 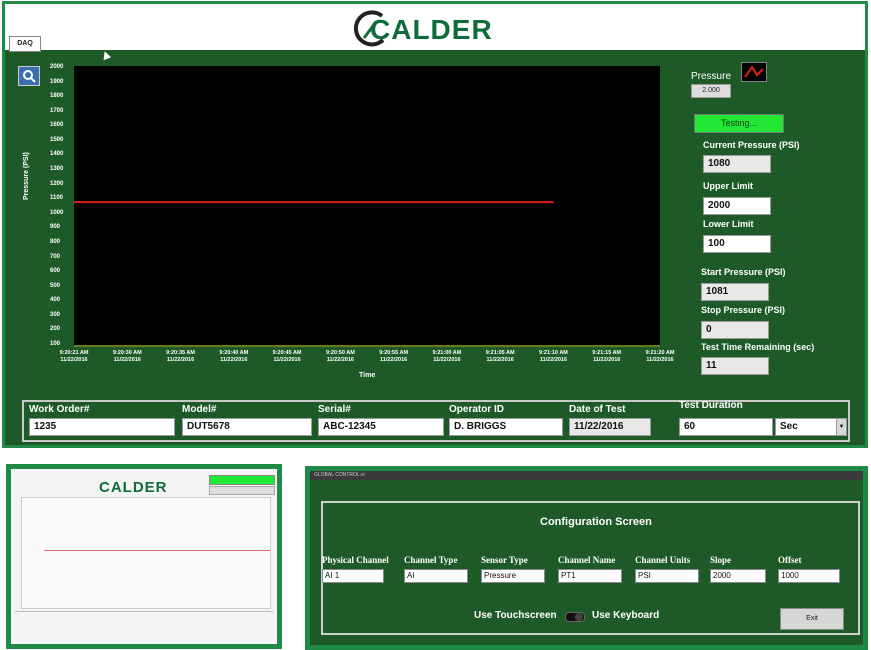 I want to click on model-label: Model#, so click(x=199, y=409).